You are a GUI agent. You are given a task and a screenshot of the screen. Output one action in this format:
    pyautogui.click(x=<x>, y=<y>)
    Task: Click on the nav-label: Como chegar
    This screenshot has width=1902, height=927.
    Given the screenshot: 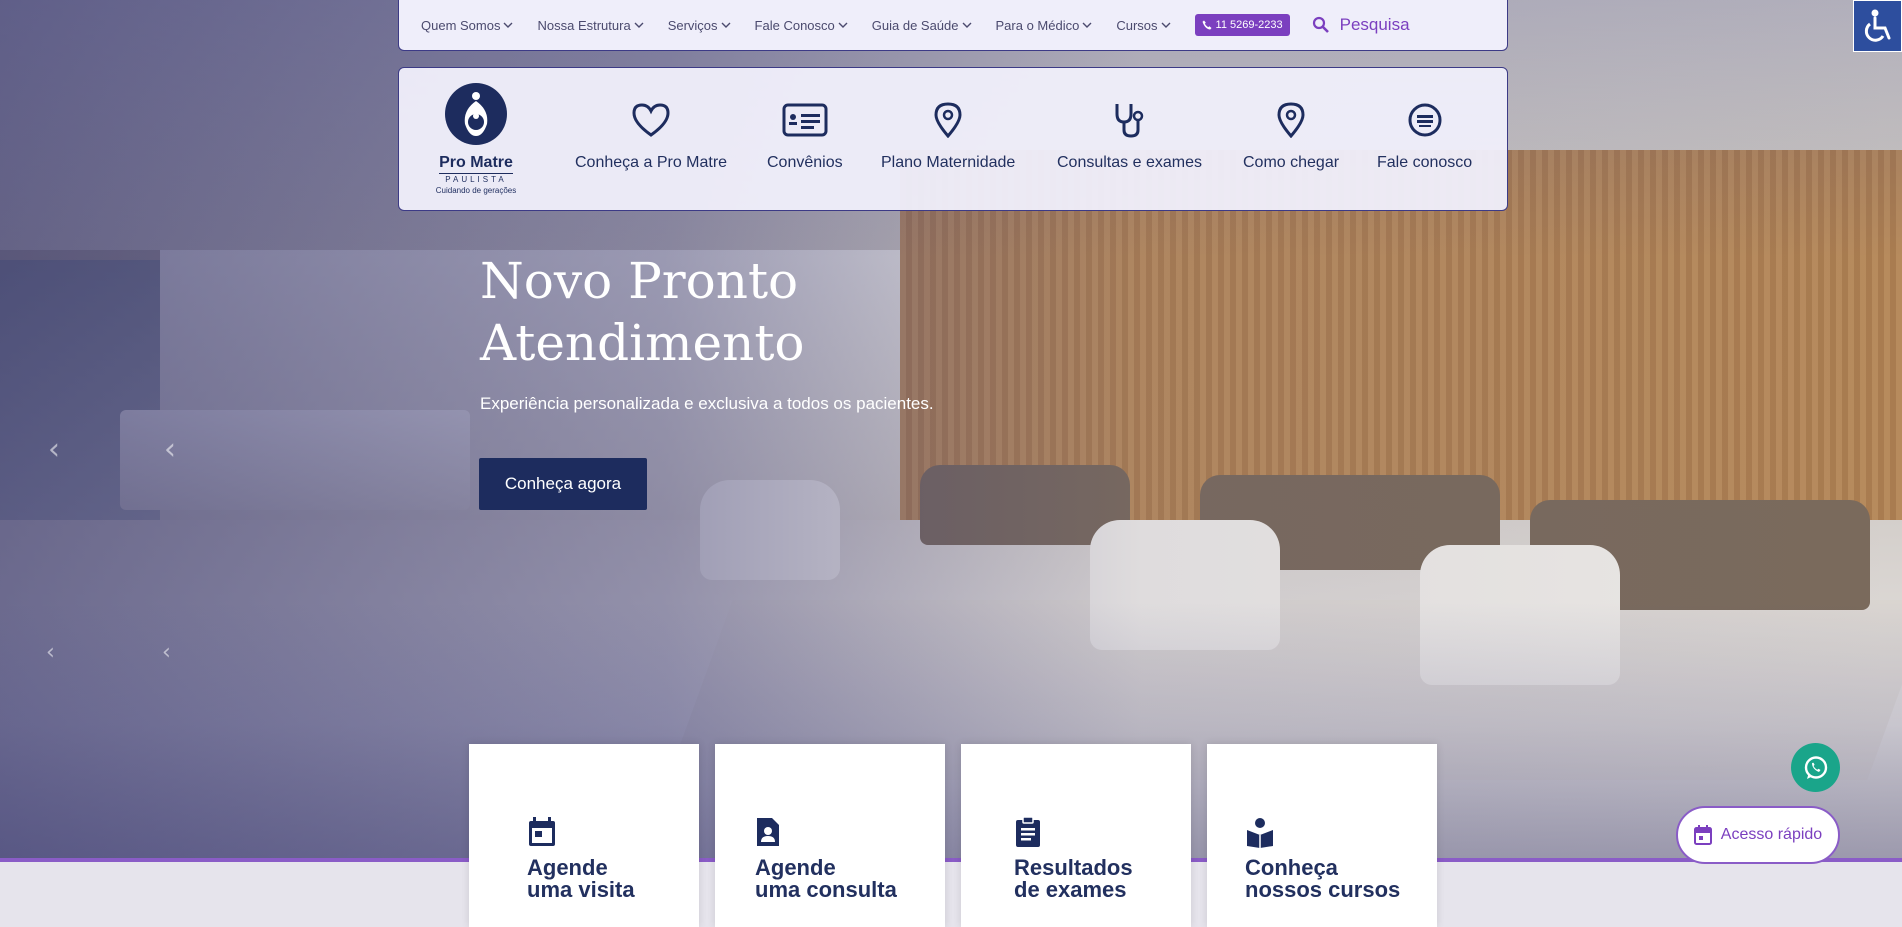 What is the action you would take?
    pyautogui.click(x=1291, y=162)
    